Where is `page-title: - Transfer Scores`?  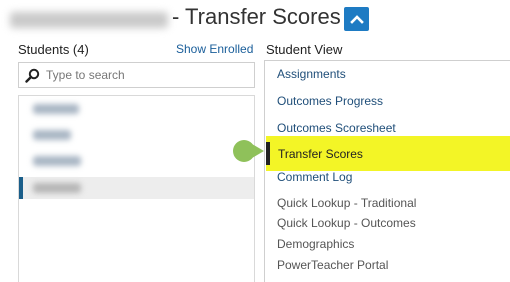
page-title: - Transfer Scores is located at coordinates (256, 16).